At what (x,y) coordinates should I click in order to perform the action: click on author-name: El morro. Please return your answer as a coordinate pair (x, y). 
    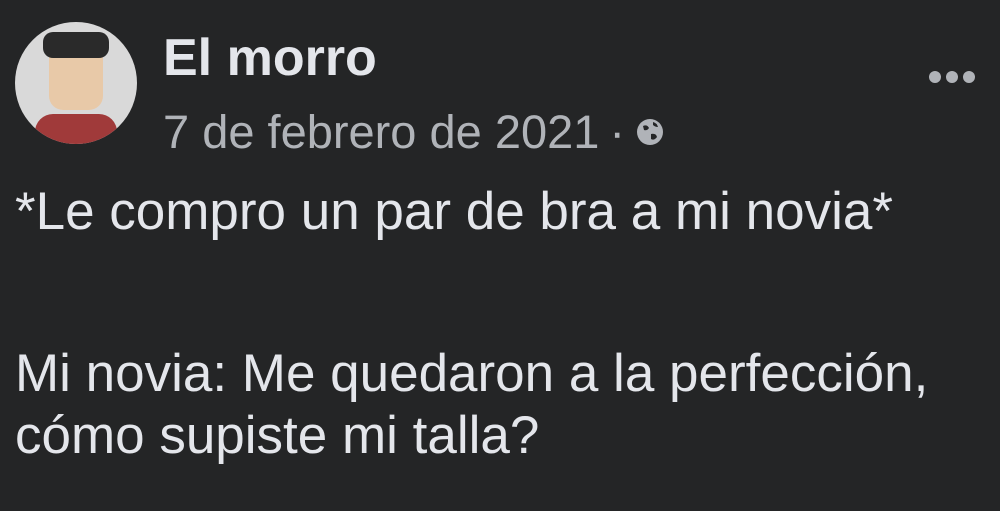
    Looking at the image, I should click on (545, 59).